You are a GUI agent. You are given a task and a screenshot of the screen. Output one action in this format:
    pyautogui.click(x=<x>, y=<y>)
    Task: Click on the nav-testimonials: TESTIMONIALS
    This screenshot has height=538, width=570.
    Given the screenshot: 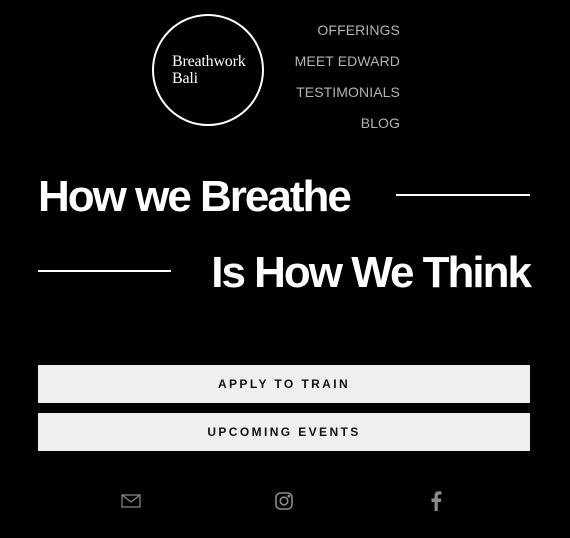 What is the action you would take?
    pyautogui.click(x=348, y=92)
    